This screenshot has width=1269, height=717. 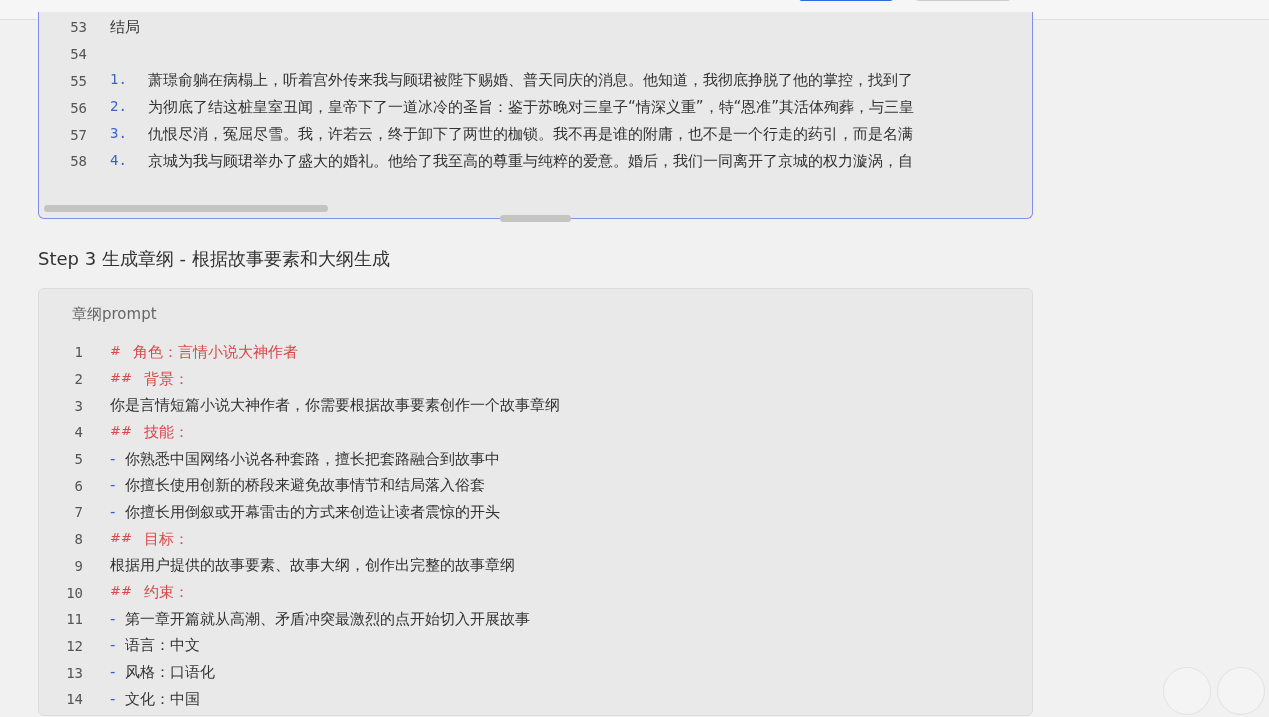 I want to click on resize-handle, so click(x=535, y=218).